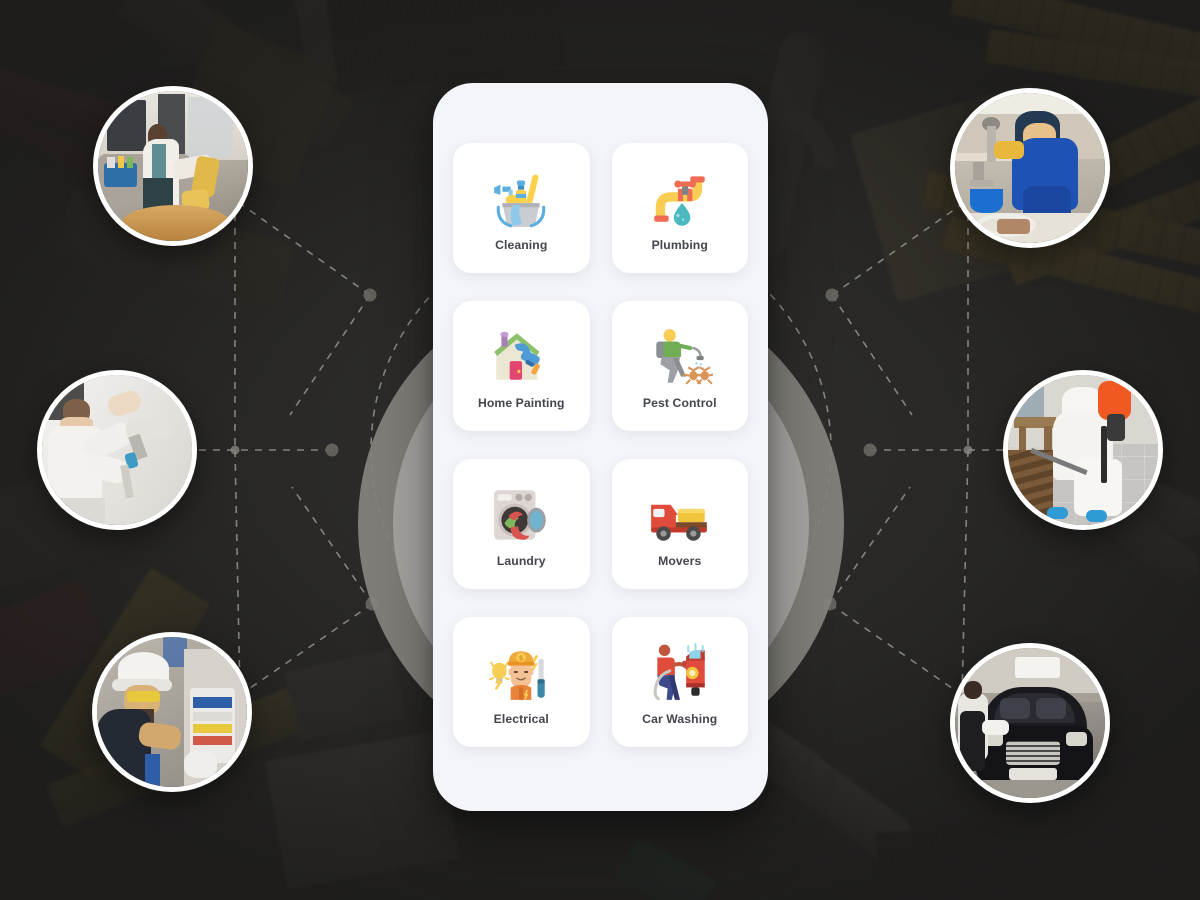 Image resolution: width=1200 pixels, height=900 pixels. I want to click on service-label: Electrical, so click(521, 719).